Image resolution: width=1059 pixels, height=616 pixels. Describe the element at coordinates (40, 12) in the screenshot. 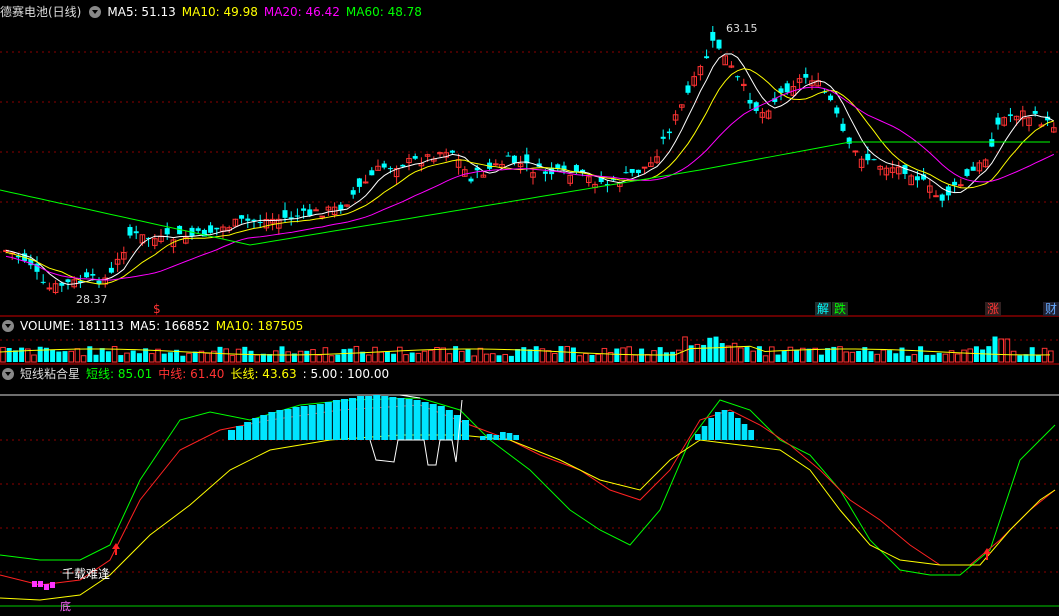

I see `stock-title: 德赛电池(日线)` at that location.